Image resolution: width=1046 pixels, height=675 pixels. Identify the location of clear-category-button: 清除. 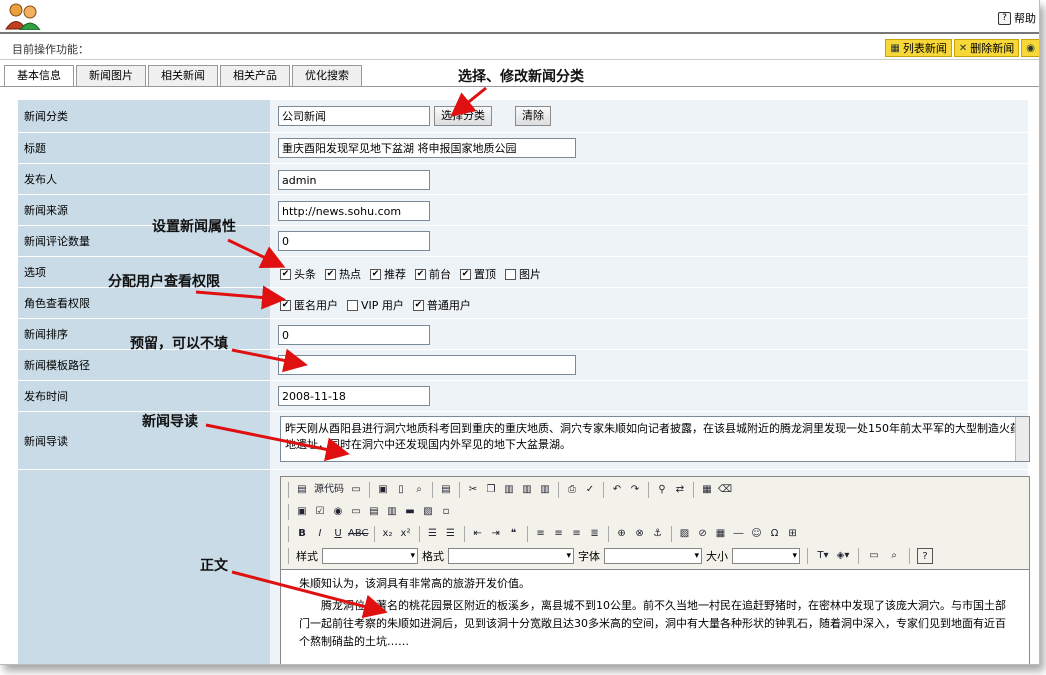
(533, 116).